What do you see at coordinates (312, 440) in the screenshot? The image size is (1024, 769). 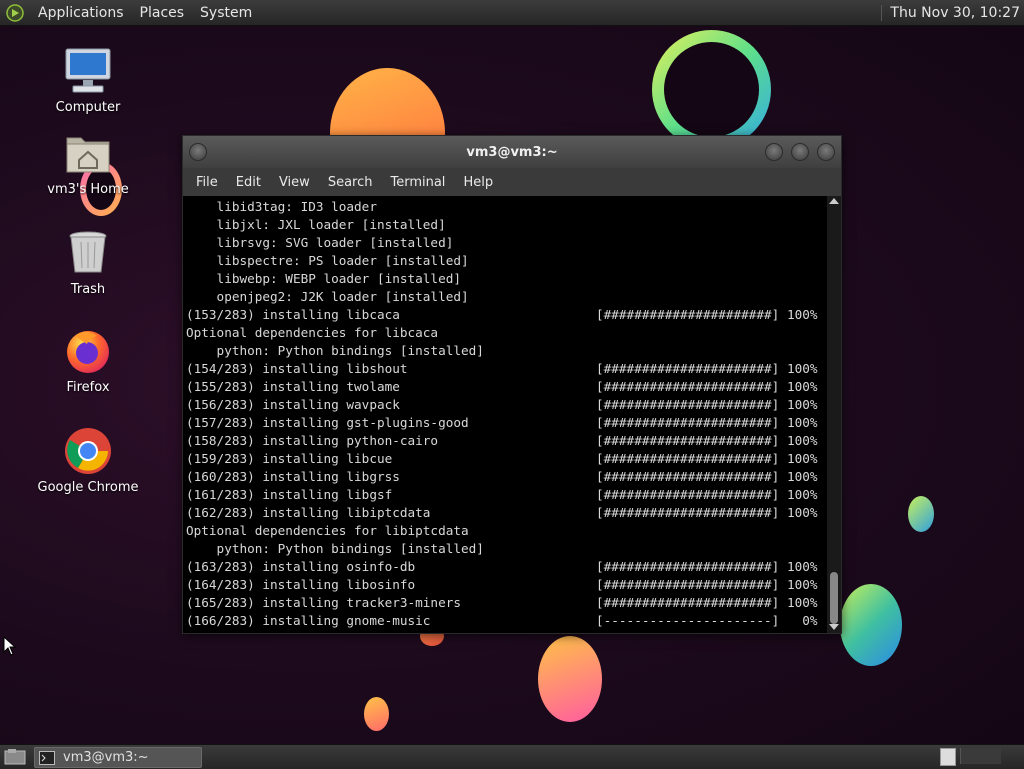 I see `terminal-line-text: (158/283) installing python-cairo` at bounding box center [312, 440].